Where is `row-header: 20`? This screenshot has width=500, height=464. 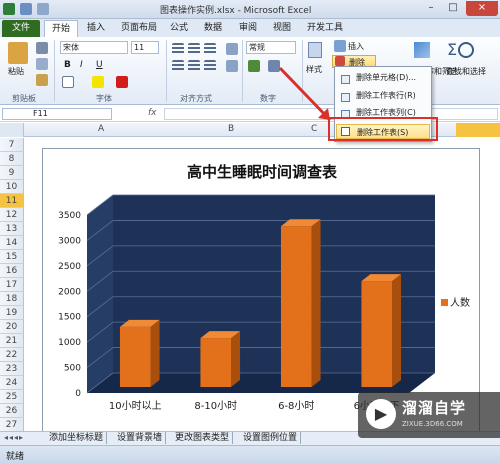 row-header: 20 is located at coordinates (12, 327).